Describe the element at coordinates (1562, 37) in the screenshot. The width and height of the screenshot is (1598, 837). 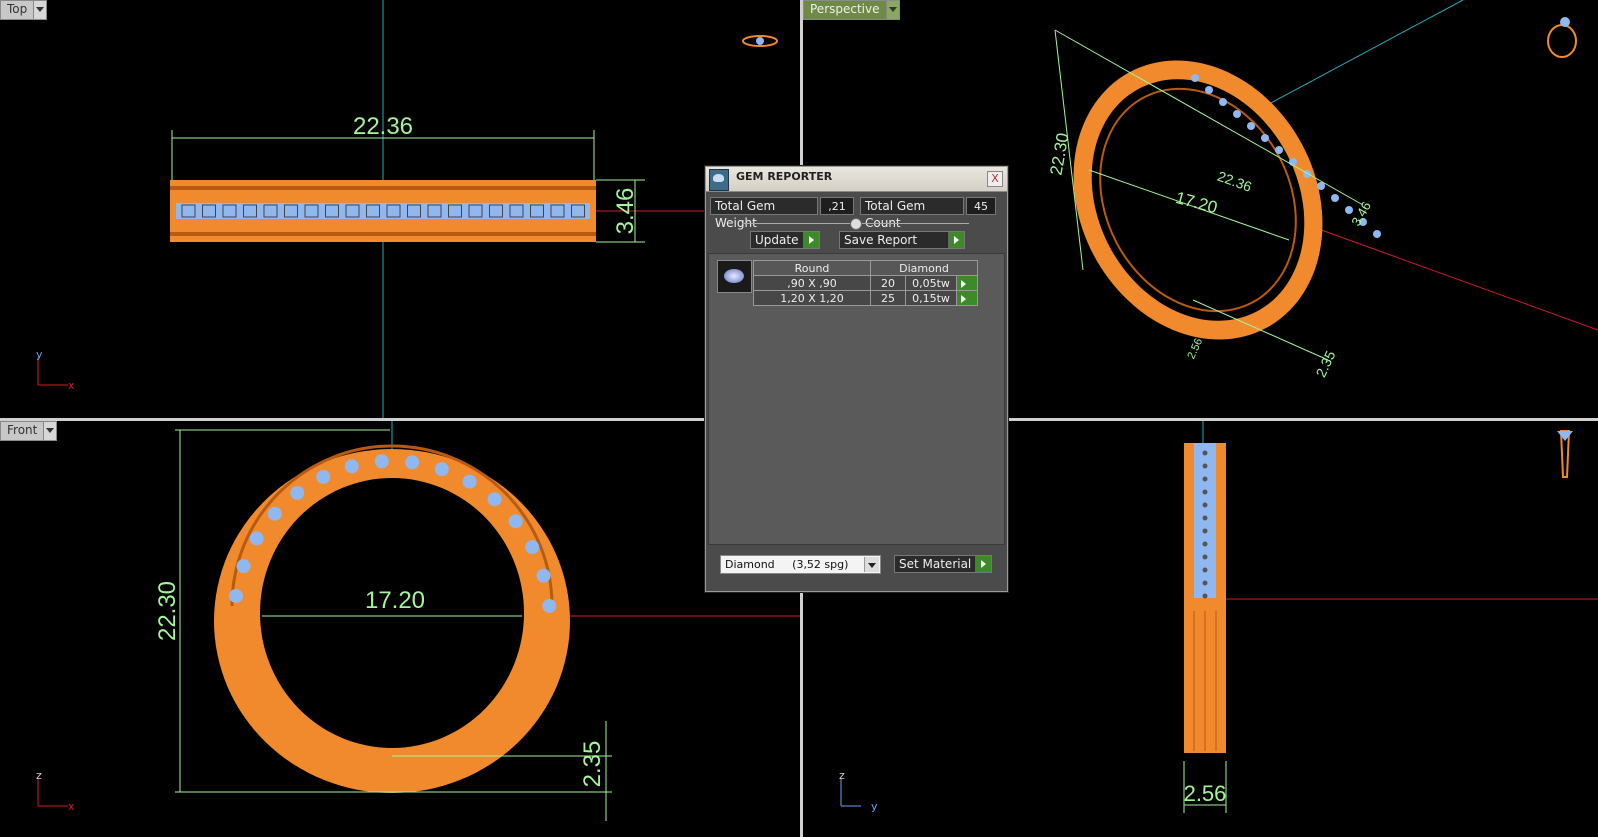
I see `ring-icon-perspective` at that location.